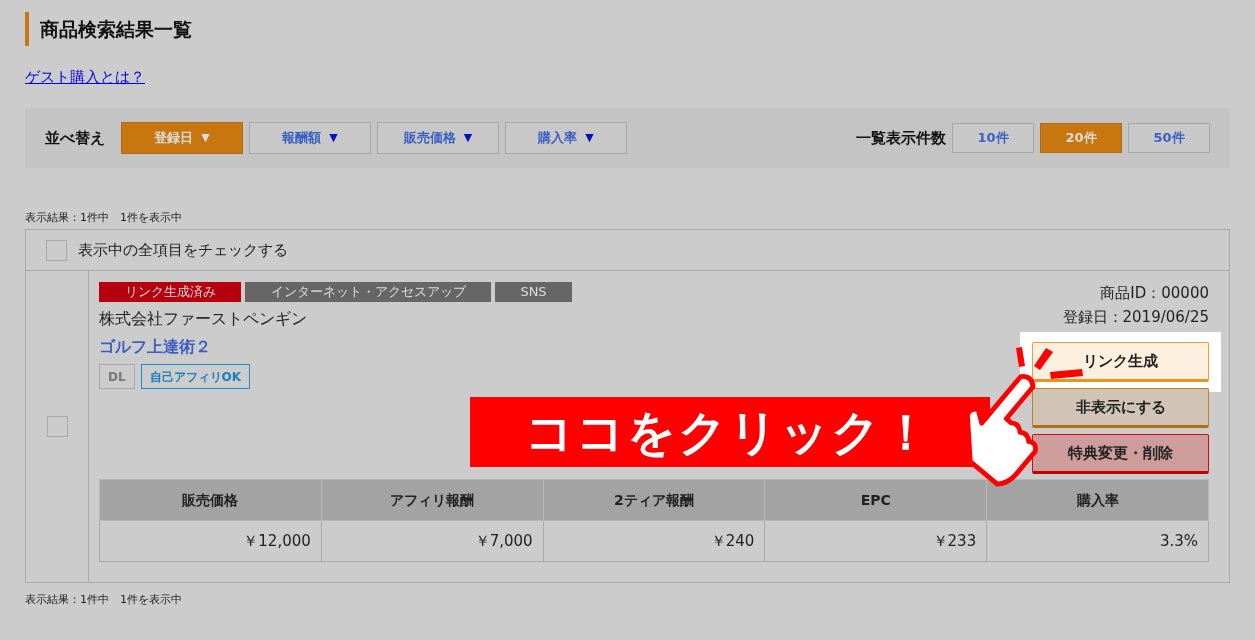 This screenshot has height=640, width=1255. What do you see at coordinates (1120, 362) in the screenshot?
I see `action-button: リンク生成` at bounding box center [1120, 362].